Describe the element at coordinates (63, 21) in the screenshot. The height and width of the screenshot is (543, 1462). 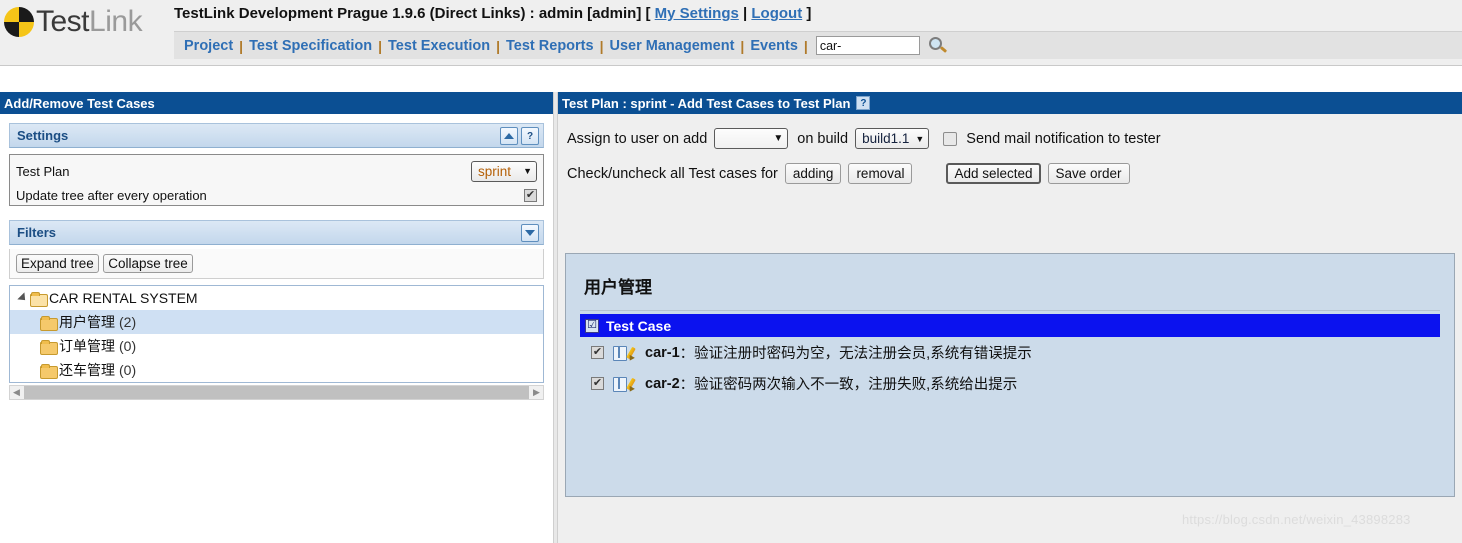
I see `logo-text-part1: Test` at that location.